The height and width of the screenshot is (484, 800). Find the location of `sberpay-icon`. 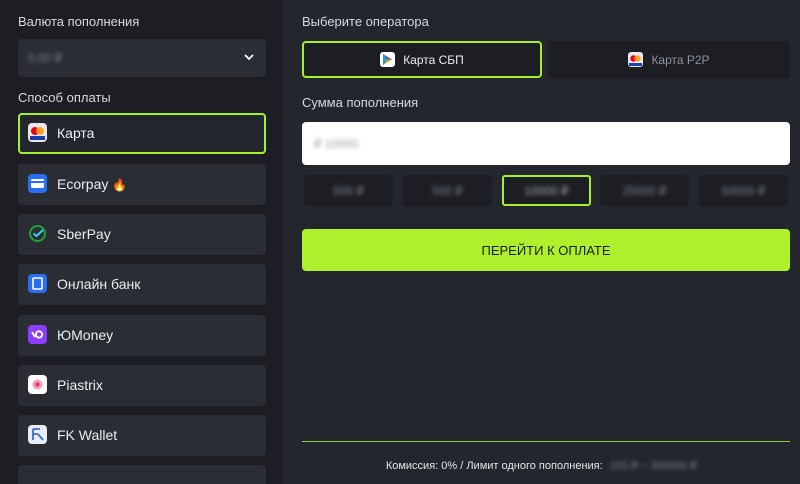

sberpay-icon is located at coordinates (37, 233).